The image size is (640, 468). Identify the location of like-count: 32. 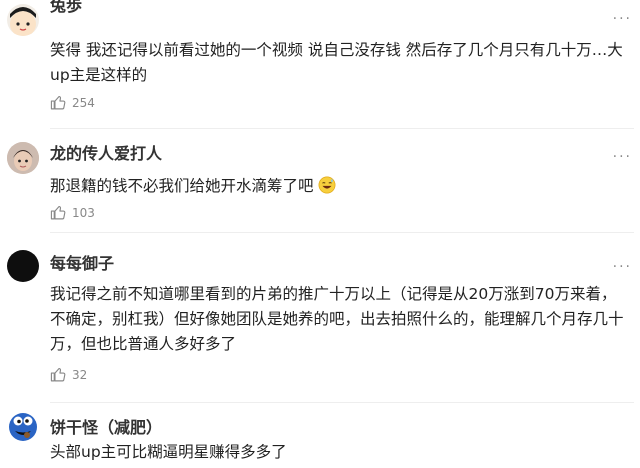
(80, 374).